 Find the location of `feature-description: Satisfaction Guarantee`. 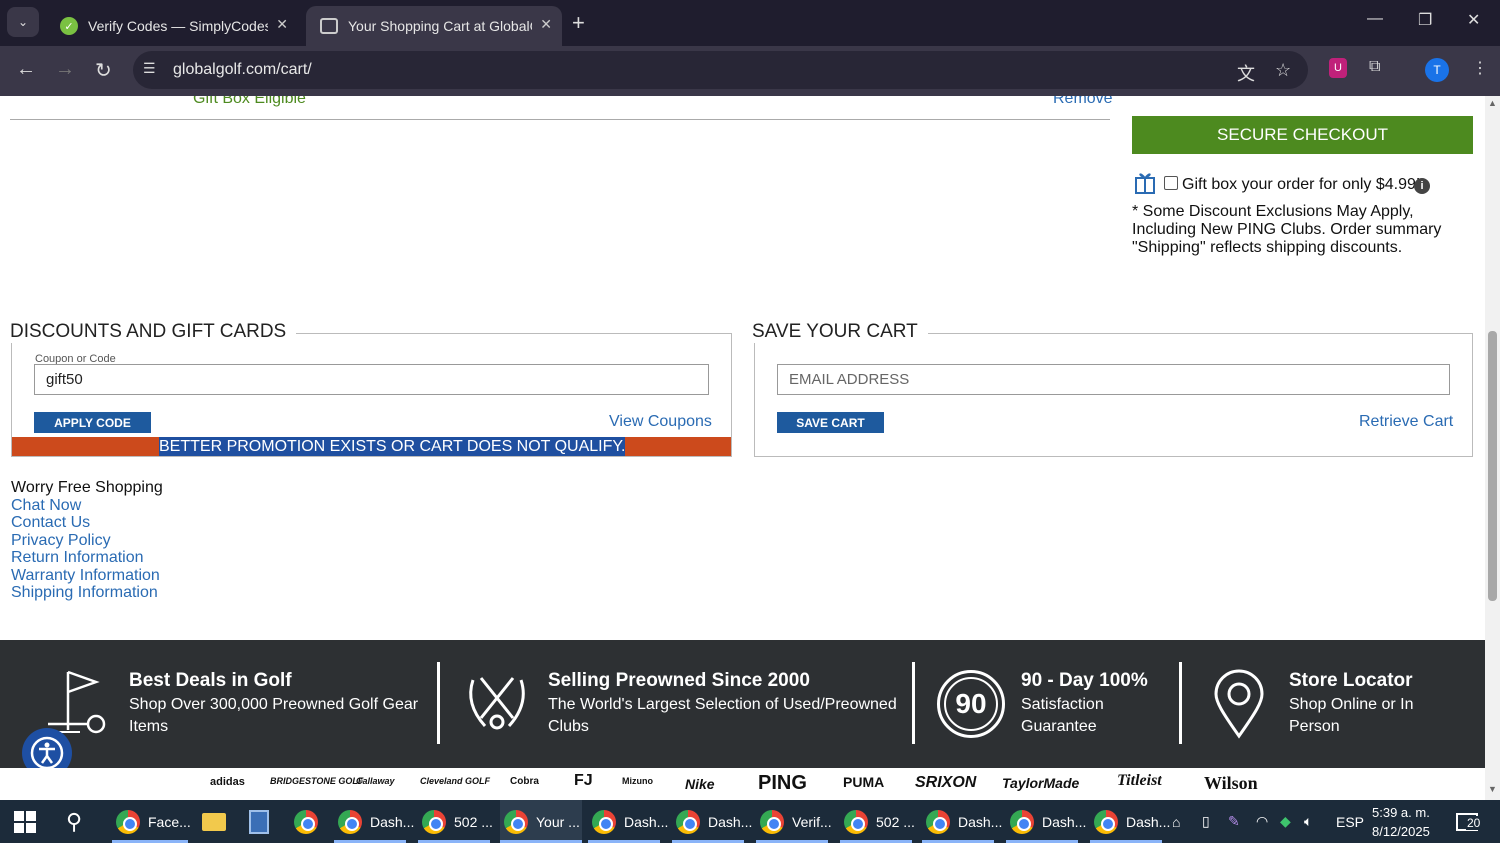

feature-description: Satisfaction Guarantee is located at coordinates (1062, 715).